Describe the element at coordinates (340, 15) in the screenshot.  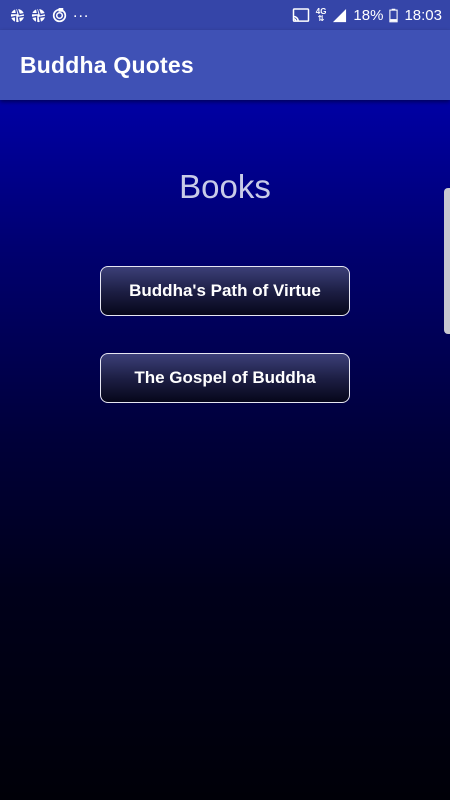
I see `signal-icon` at that location.